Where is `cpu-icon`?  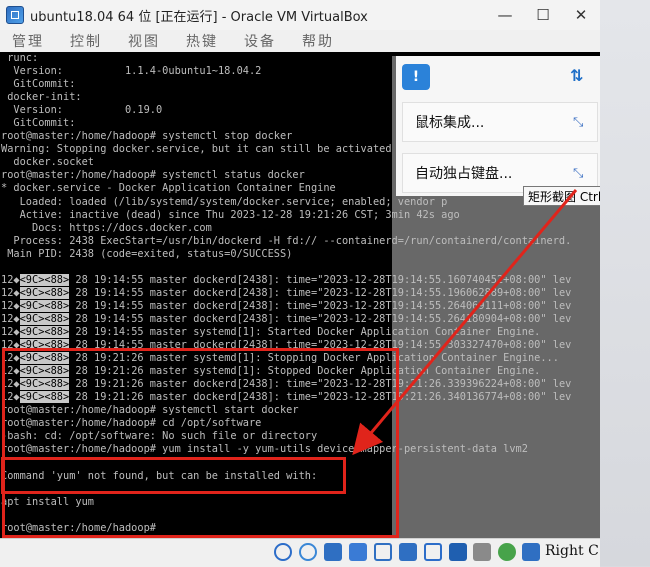 cpu-icon is located at coordinates (507, 552).